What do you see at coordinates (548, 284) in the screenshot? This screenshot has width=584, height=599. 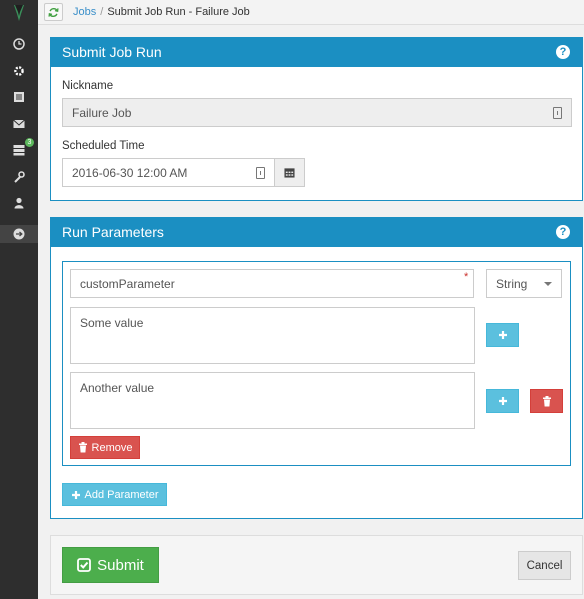 I see `chevron-down-icon` at bounding box center [548, 284].